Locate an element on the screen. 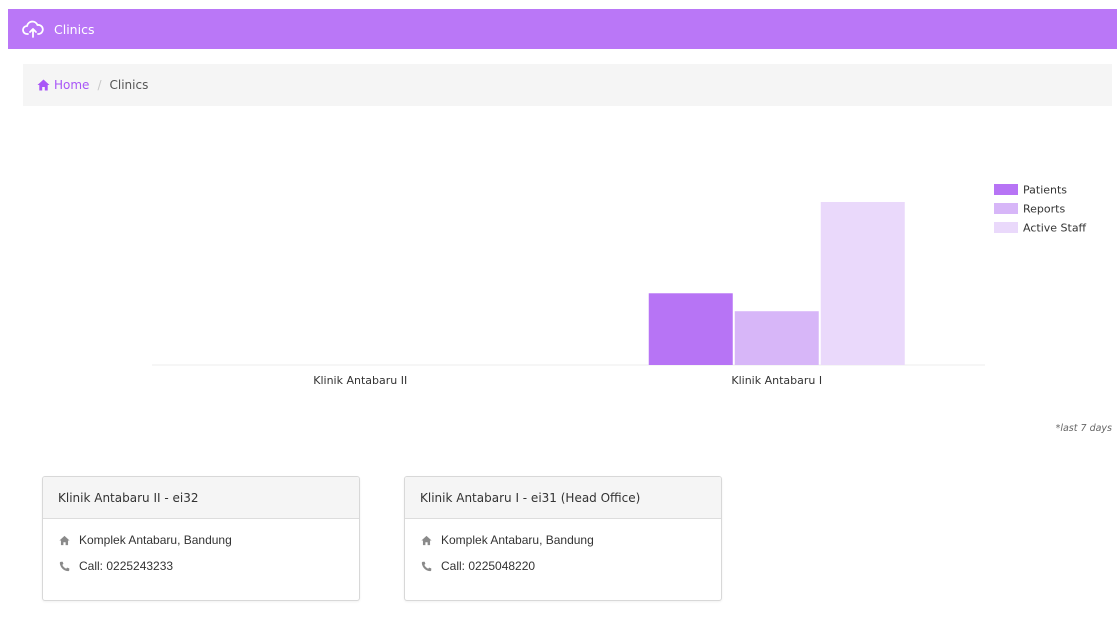 The height and width of the screenshot is (630, 1117). clinic-phone-line: Call: 0225243233 is located at coordinates (201, 566).